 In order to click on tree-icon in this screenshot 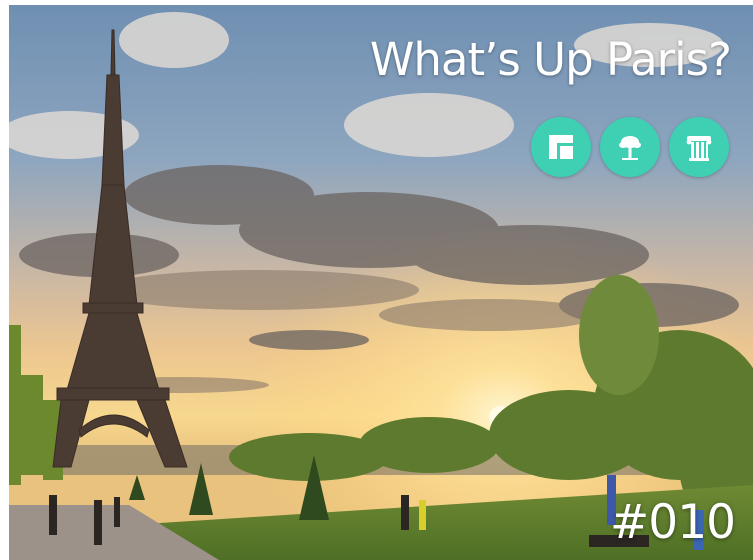, I will do `click(630, 147)`.